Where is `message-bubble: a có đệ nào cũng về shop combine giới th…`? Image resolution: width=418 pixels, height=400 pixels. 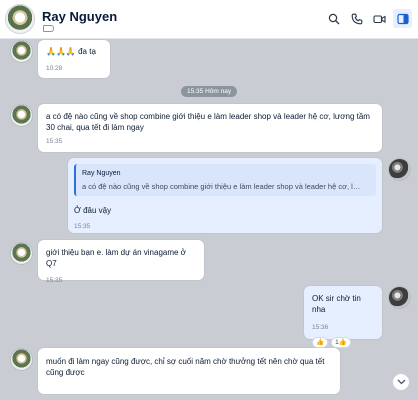
message-bubble: a có đệ nào cũng về shop combine giới th… is located at coordinates (210, 128).